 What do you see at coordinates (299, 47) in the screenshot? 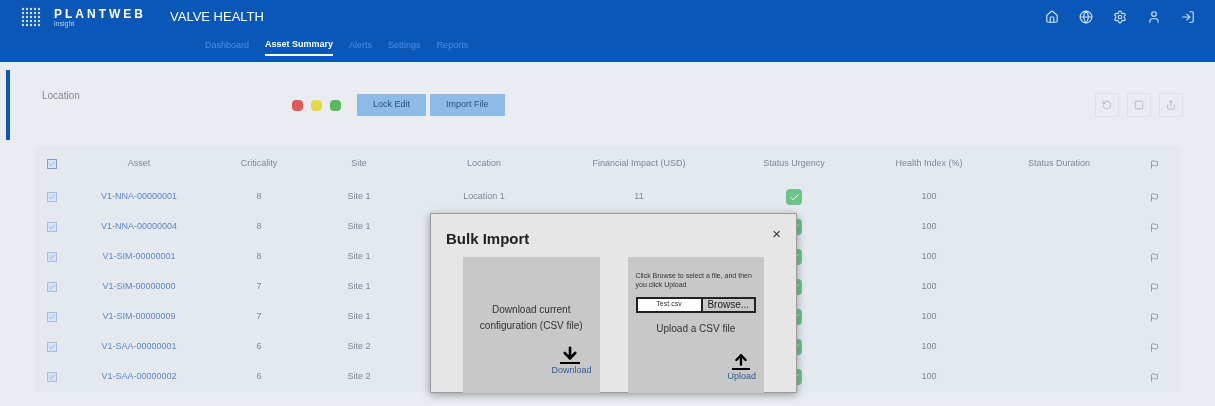
I see `nav-tab: Asset Summary` at bounding box center [299, 47].